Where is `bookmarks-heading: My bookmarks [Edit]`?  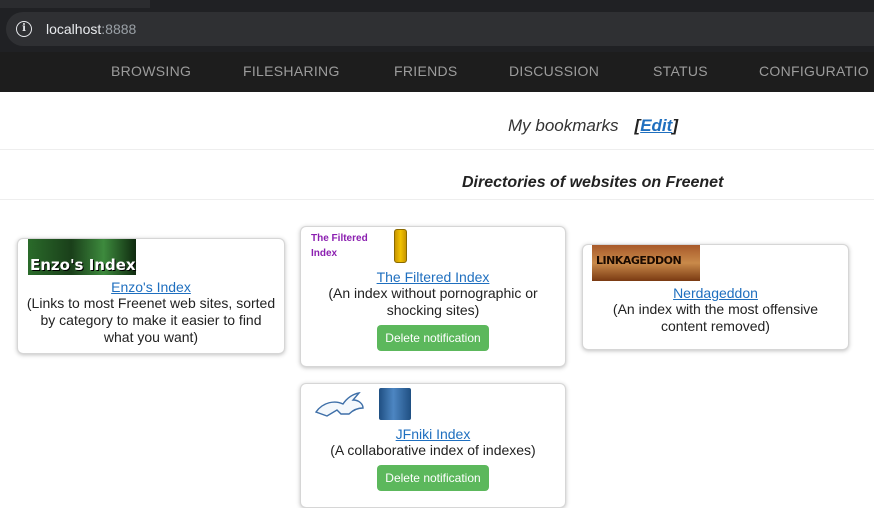 bookmarks-heading: My bookmarks [Edit] is located at coordinates (593, 126).